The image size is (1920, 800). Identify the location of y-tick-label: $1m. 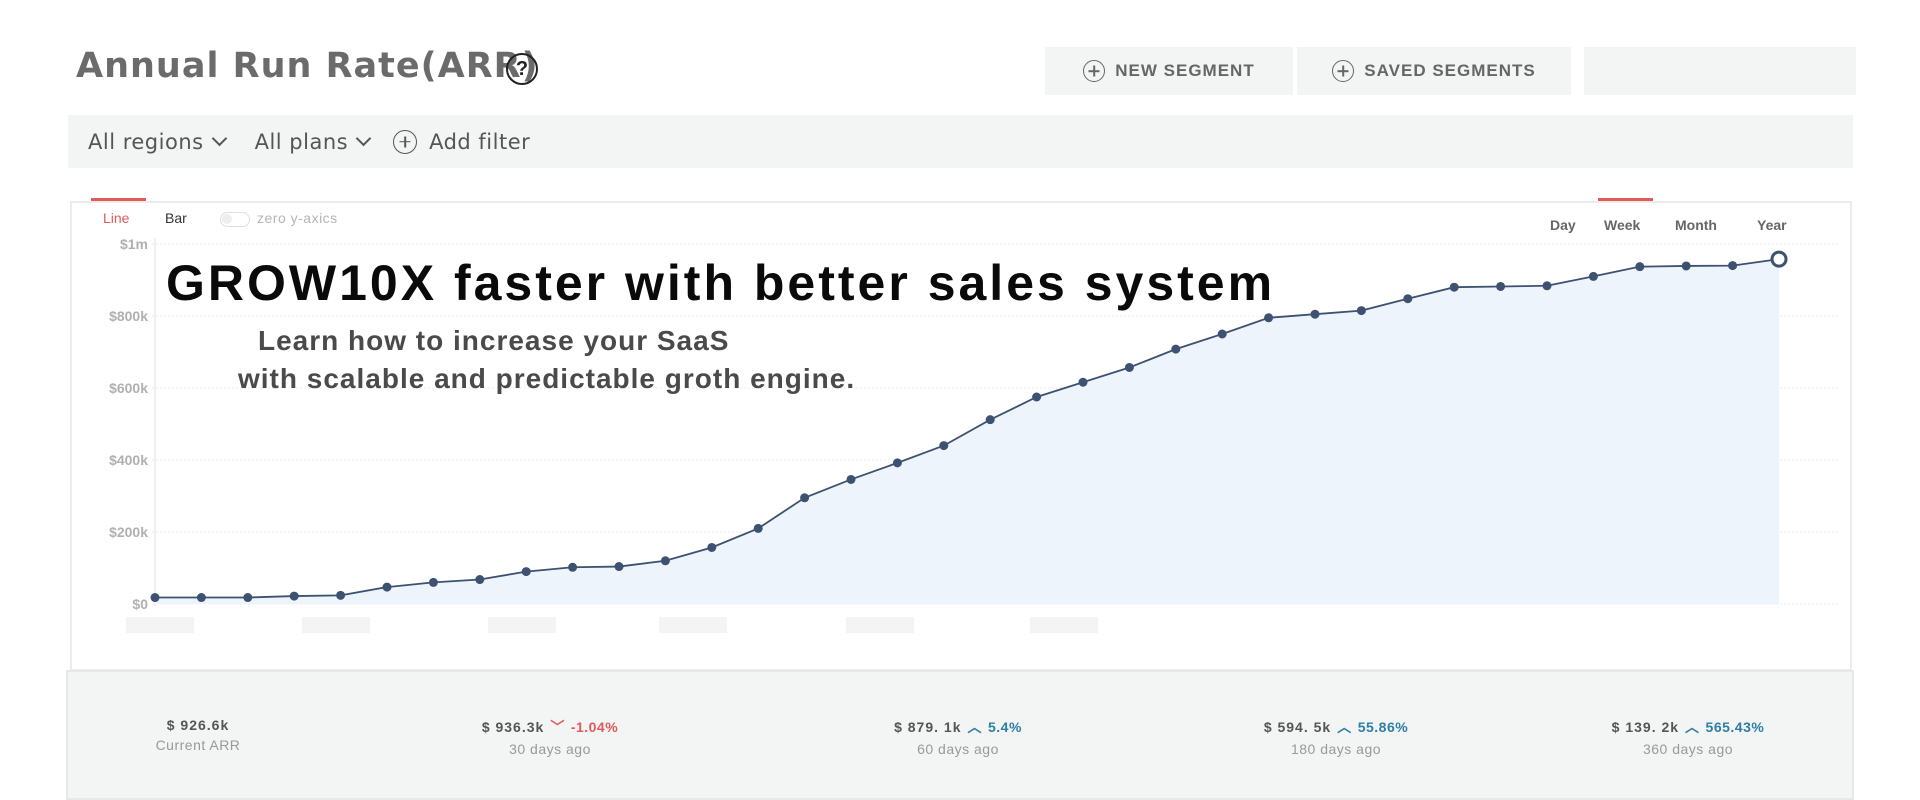
(134, 244).